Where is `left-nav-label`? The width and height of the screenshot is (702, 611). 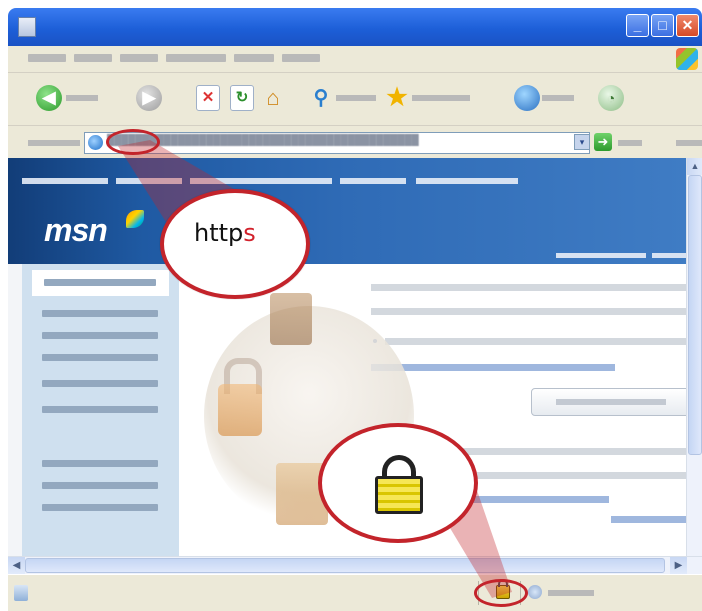 left-nav-label is located at coordinates (100, 282).